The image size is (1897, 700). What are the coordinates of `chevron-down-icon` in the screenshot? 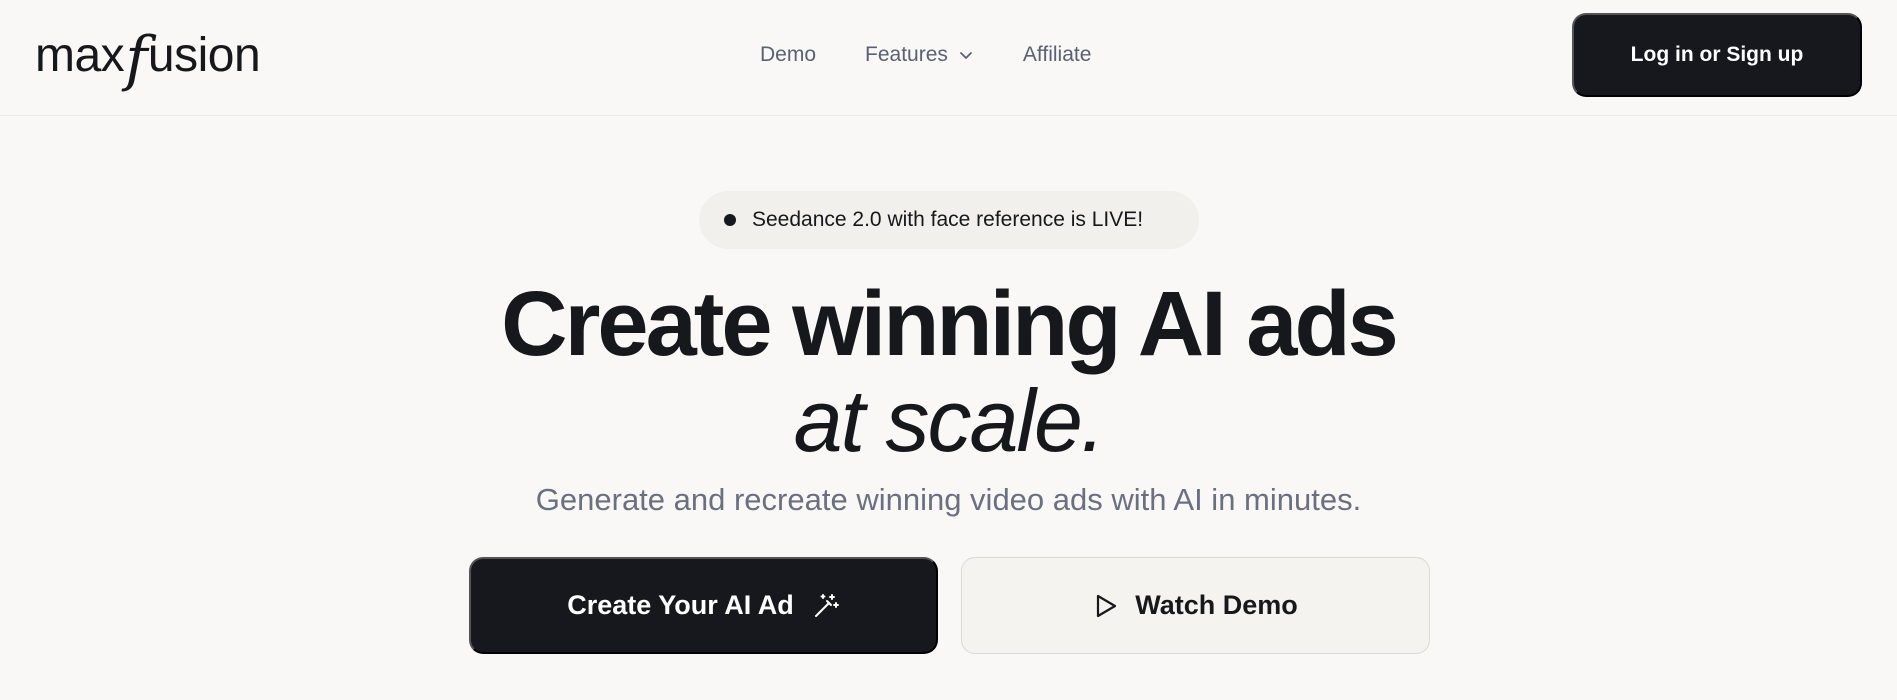 It's located at (966, 55).